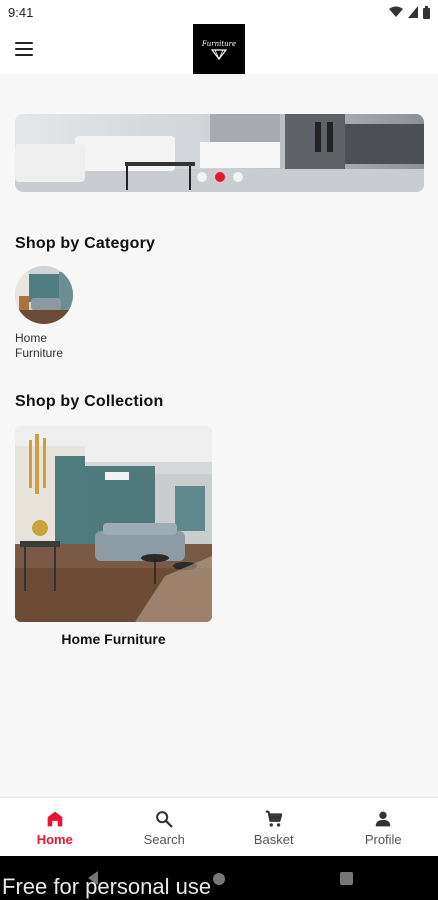 This screenshot has width=438, height=900. I want to click on watermark: Free for personal use, so click(107, 886).